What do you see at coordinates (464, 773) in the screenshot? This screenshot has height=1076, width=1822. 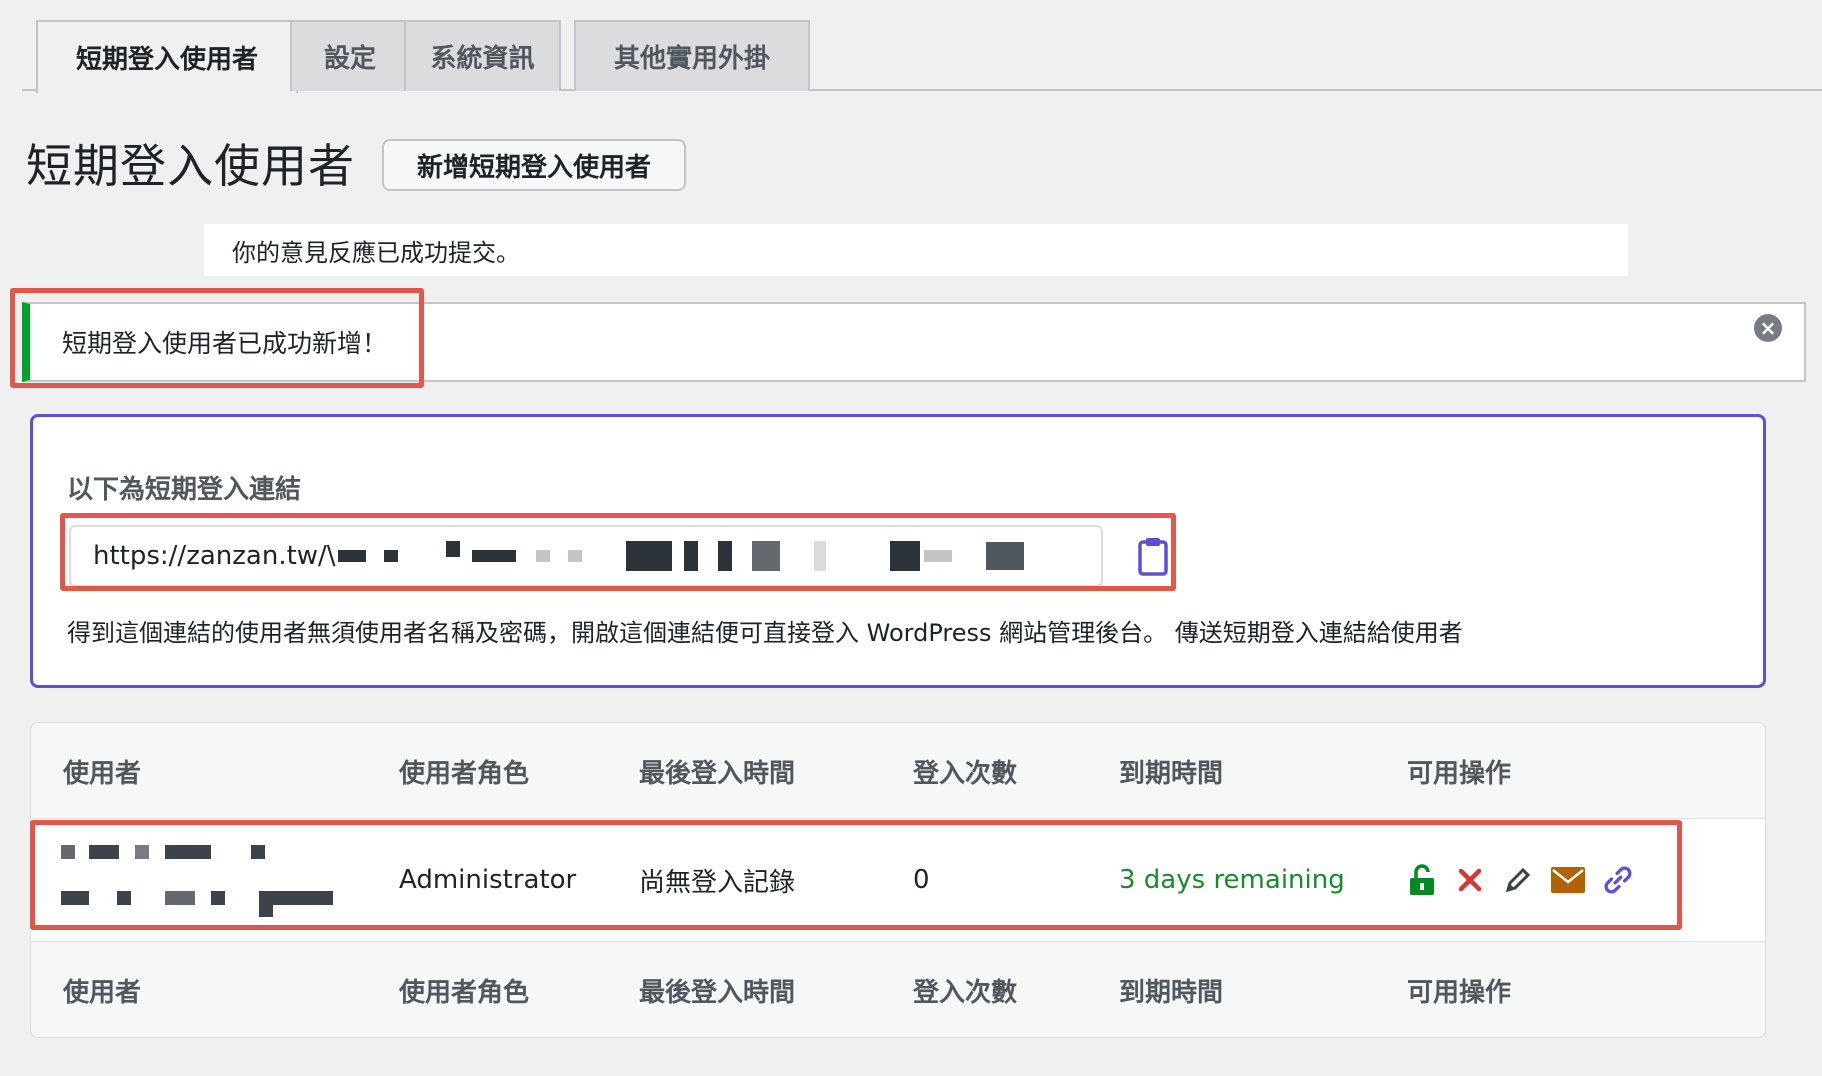 I see `col-role: 使用者角色` at bounding box center [464, 773].